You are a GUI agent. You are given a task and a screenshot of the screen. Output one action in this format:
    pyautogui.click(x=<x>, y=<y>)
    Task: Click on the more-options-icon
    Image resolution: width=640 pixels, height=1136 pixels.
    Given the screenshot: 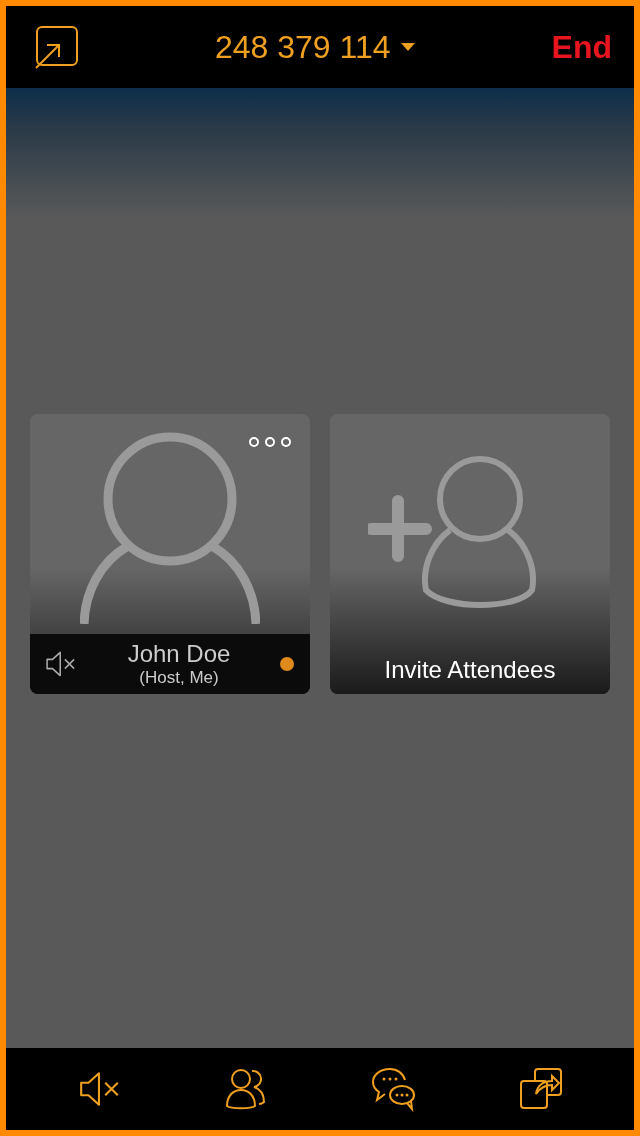 What is the action you would take?
    pyautogui.click(x=270, y=442)
    